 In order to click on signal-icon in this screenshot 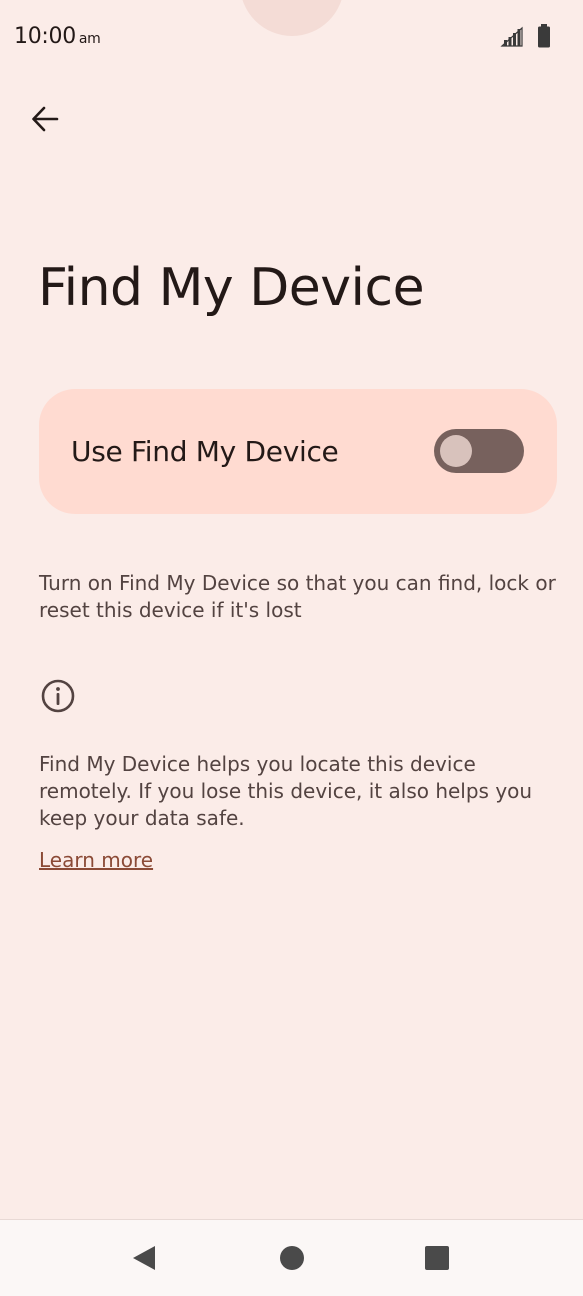, I will do `click(511, 36)`.